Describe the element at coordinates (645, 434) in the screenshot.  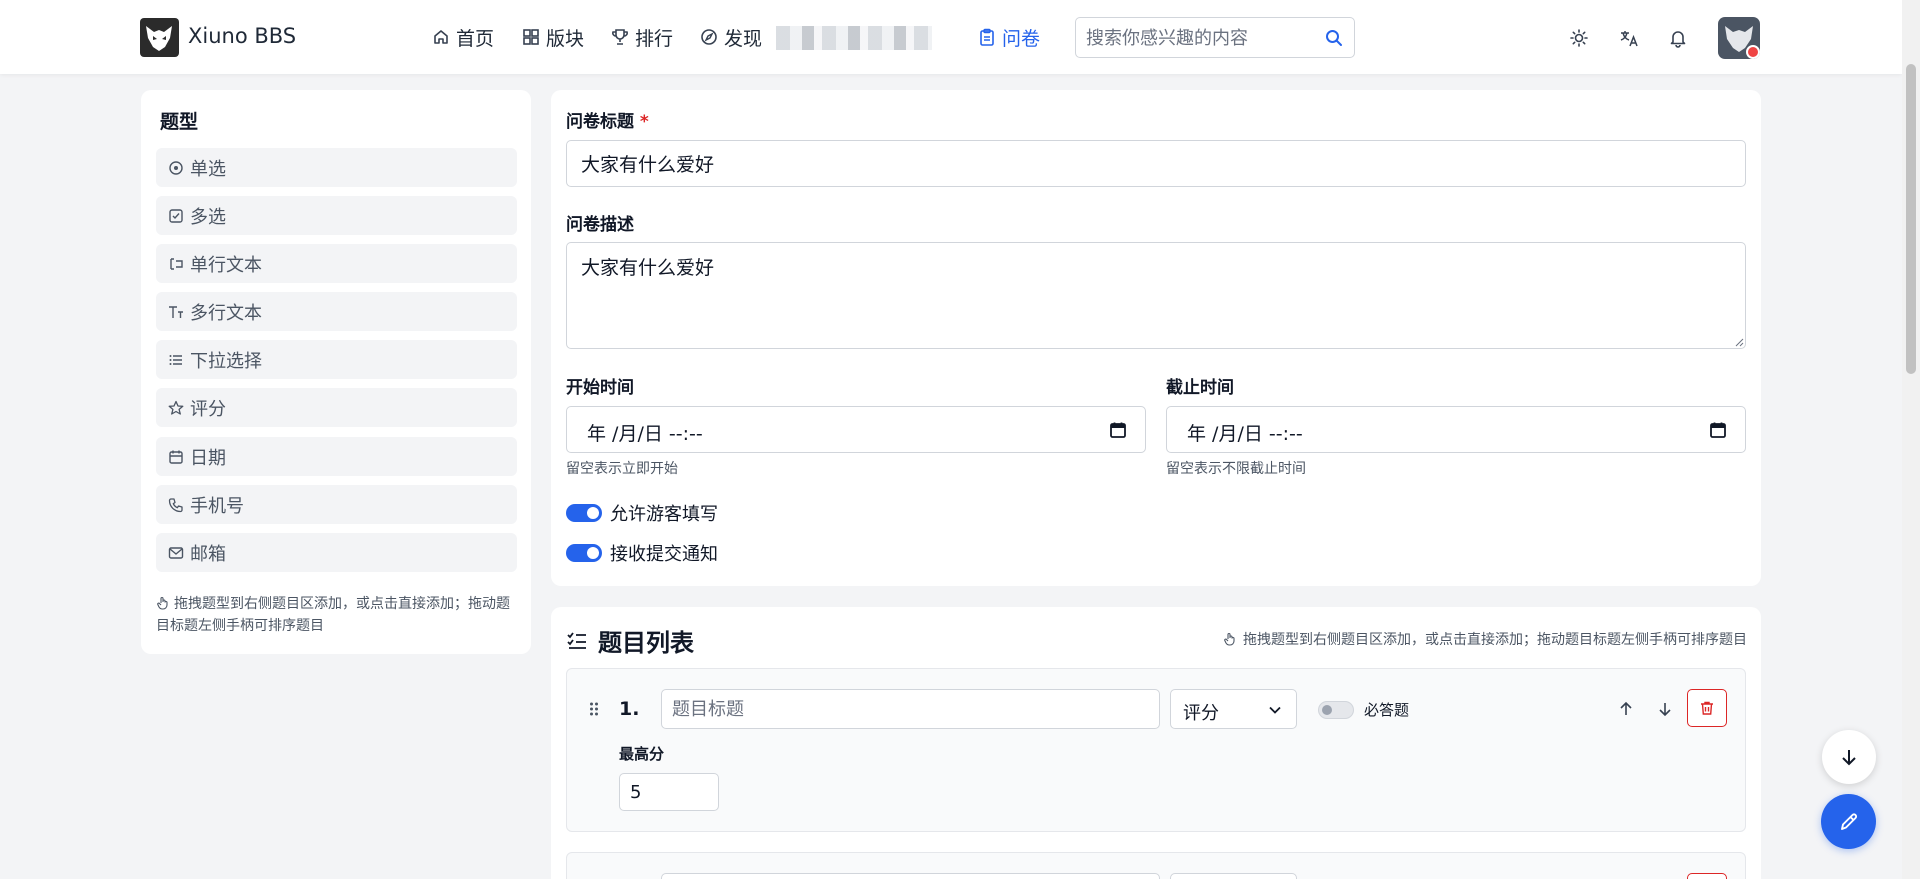
I see `start-time-value: 年 /月/日 --:--` at that location.